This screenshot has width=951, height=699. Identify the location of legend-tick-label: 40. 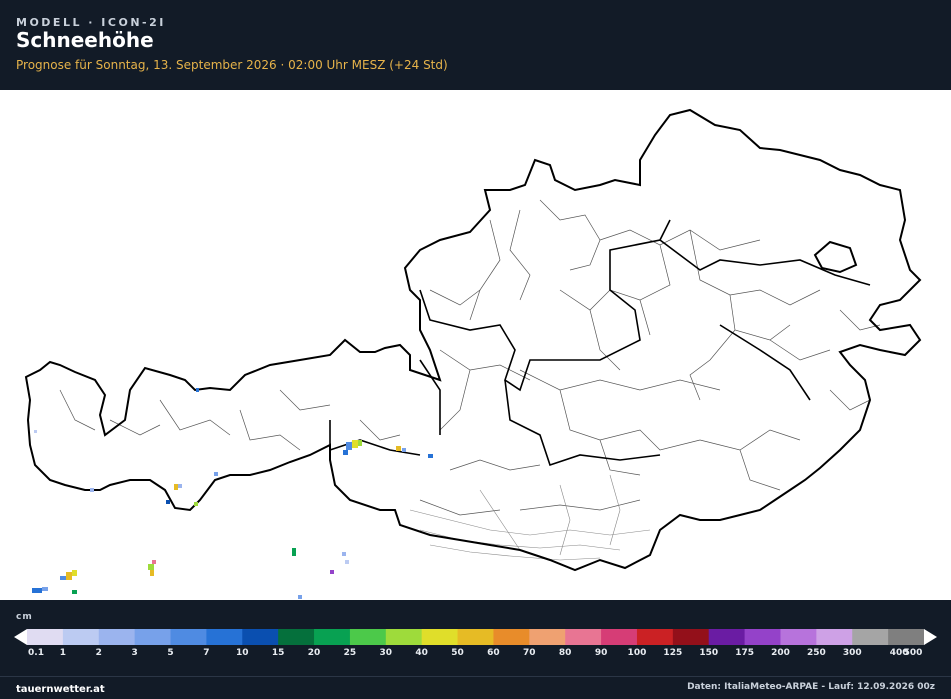
(421, 653).